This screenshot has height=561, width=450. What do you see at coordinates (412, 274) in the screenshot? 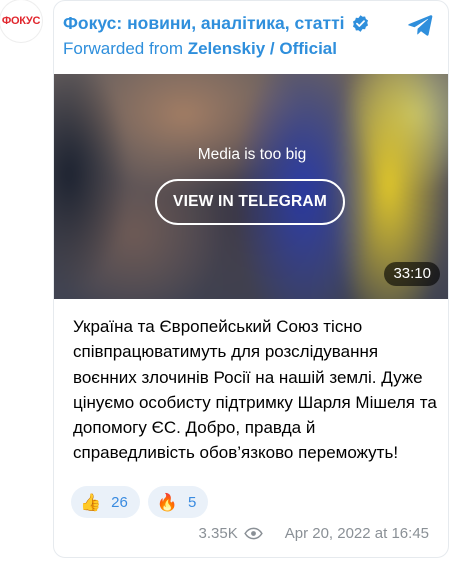
I see `video-duration-badge: 33:10` at bounding box center [412, 274].